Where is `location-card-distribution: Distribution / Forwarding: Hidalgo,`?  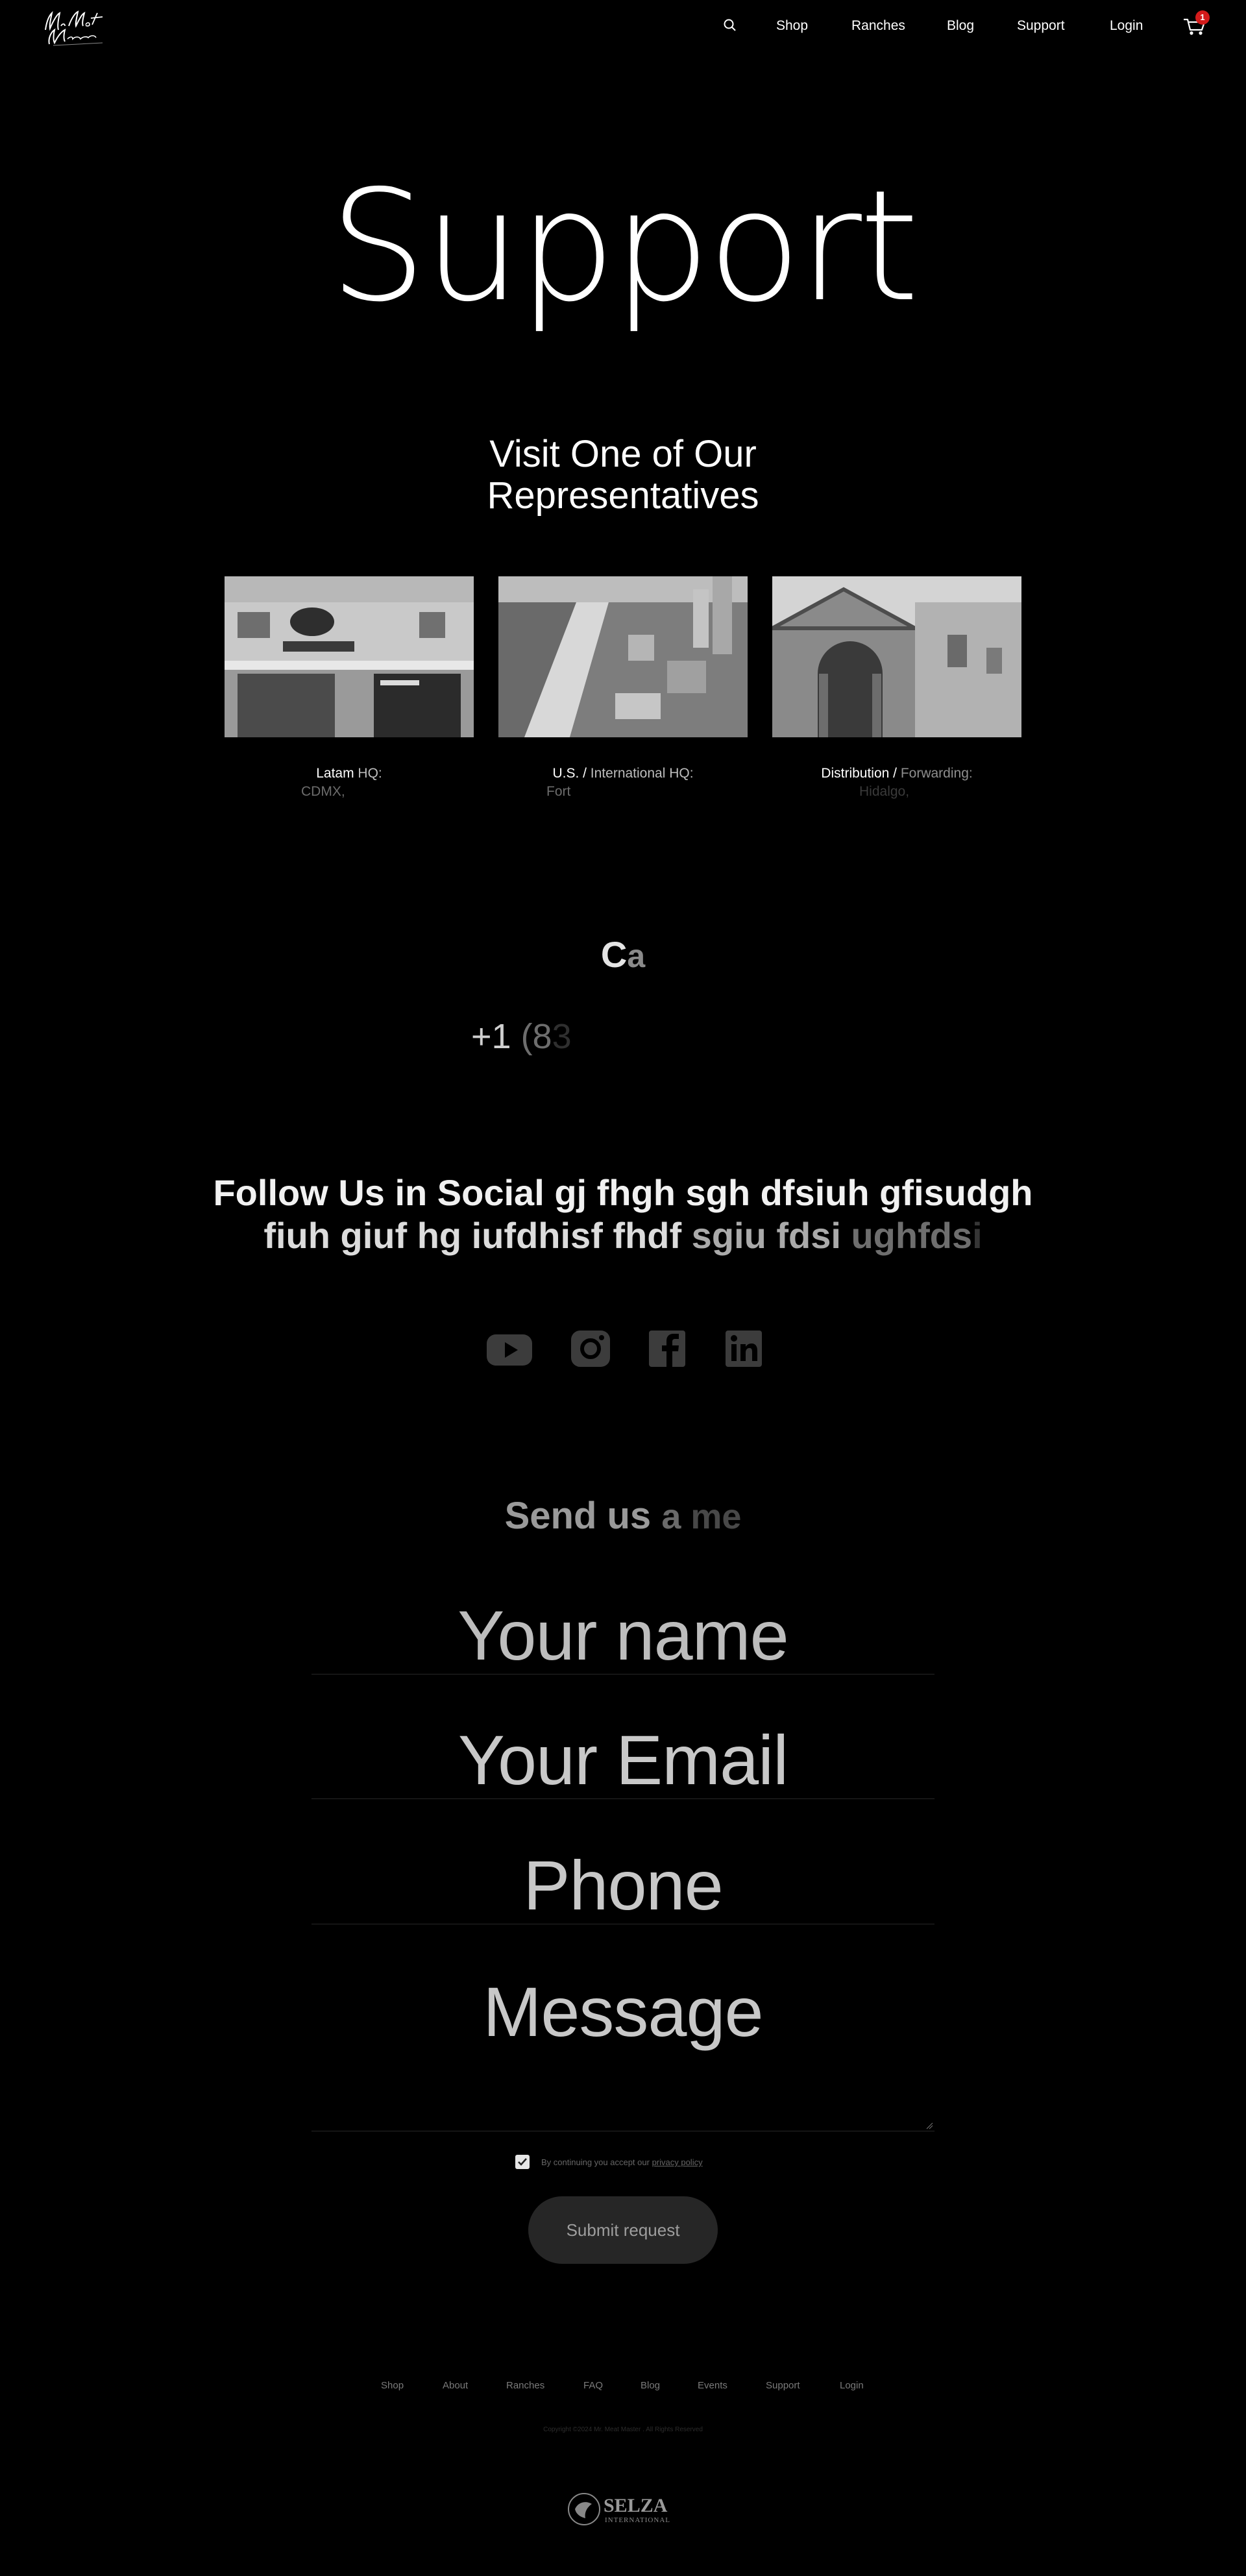 location-card-distribution: Distribution / Forwarding: Hidalgo, is located at coordinates (896, 688).